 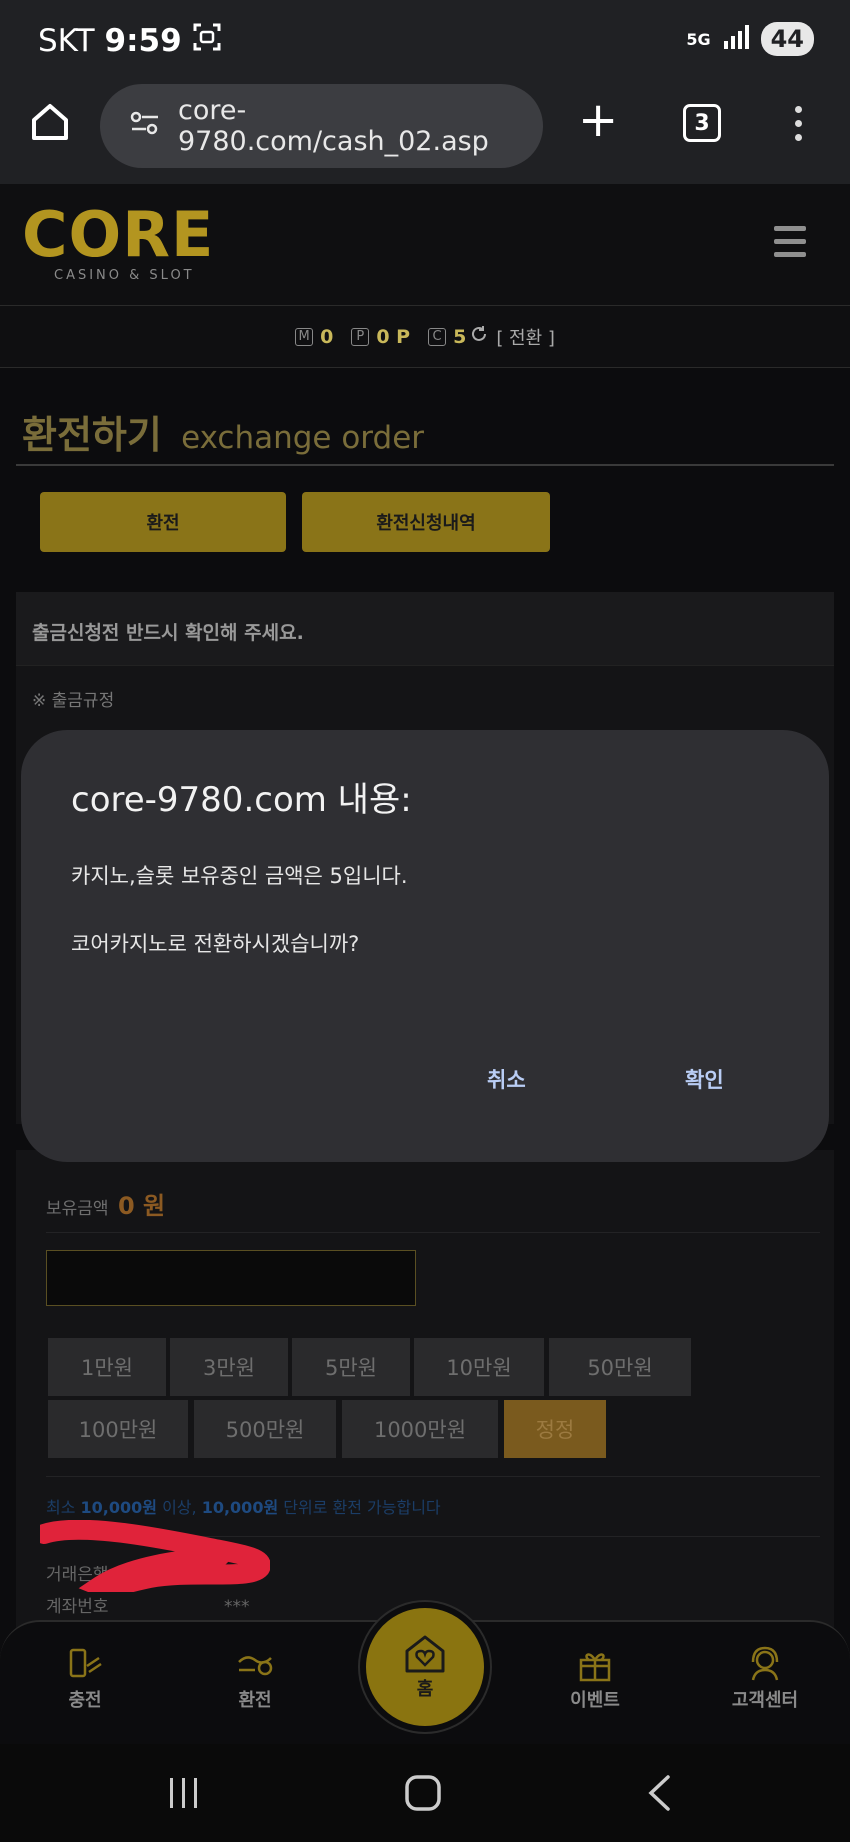 I want to click on headset-icon, so click(x=765, y=1663).